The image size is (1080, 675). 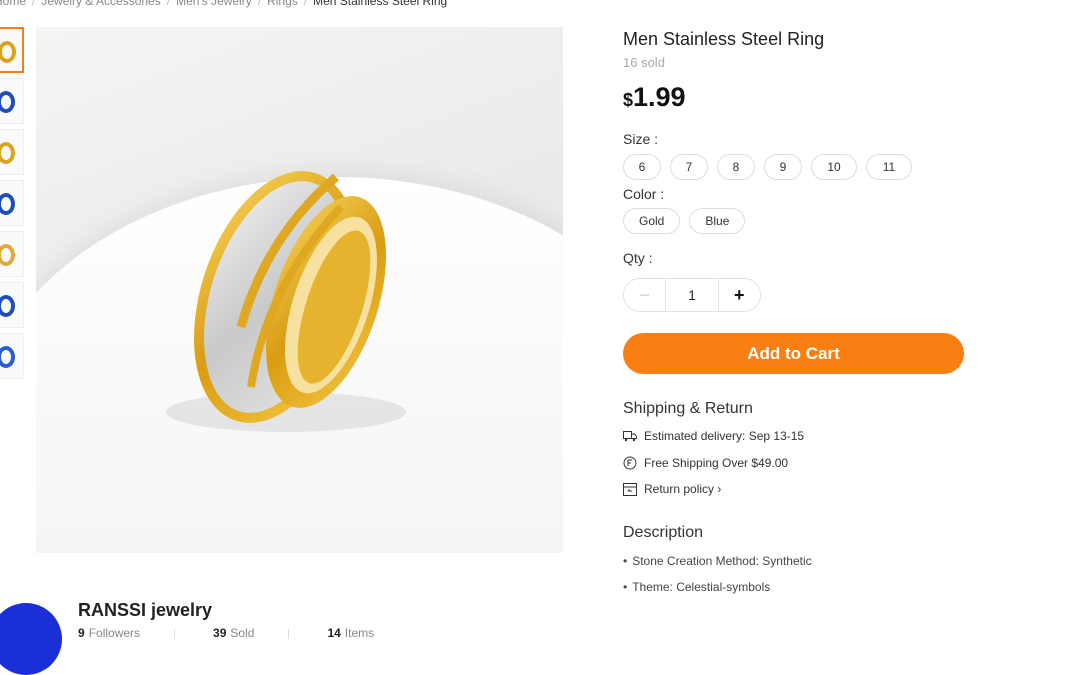 I want to click on qty-decrement-button: −, so click(x=644, y=295).